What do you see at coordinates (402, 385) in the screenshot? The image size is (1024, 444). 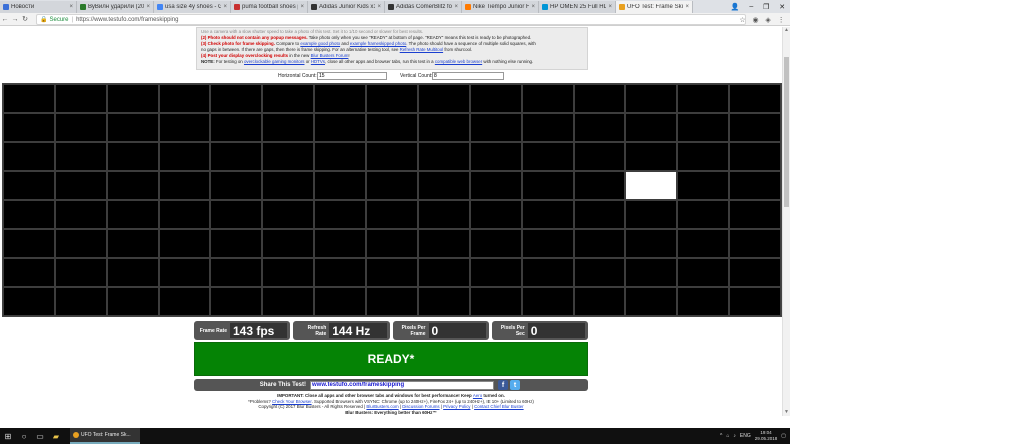 I see `share-url-input` at bounding box center [402, 385].